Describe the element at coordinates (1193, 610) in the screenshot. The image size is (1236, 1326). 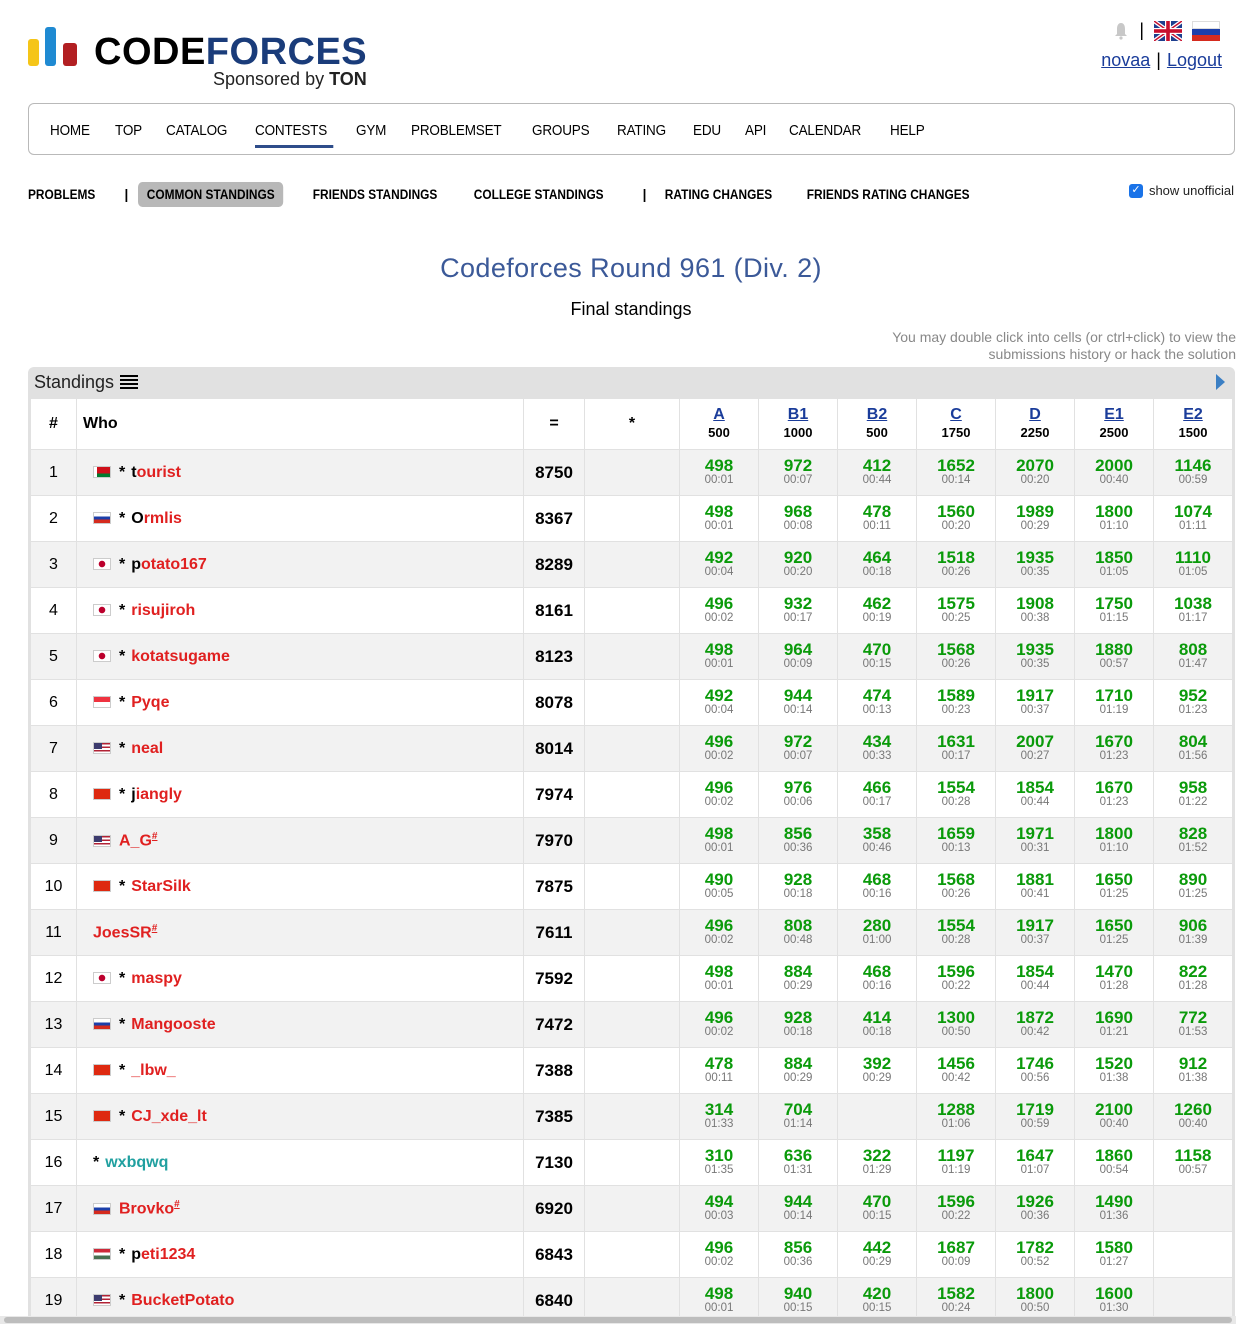
I see `problem-result-cell: 1038 01:17` at that location.